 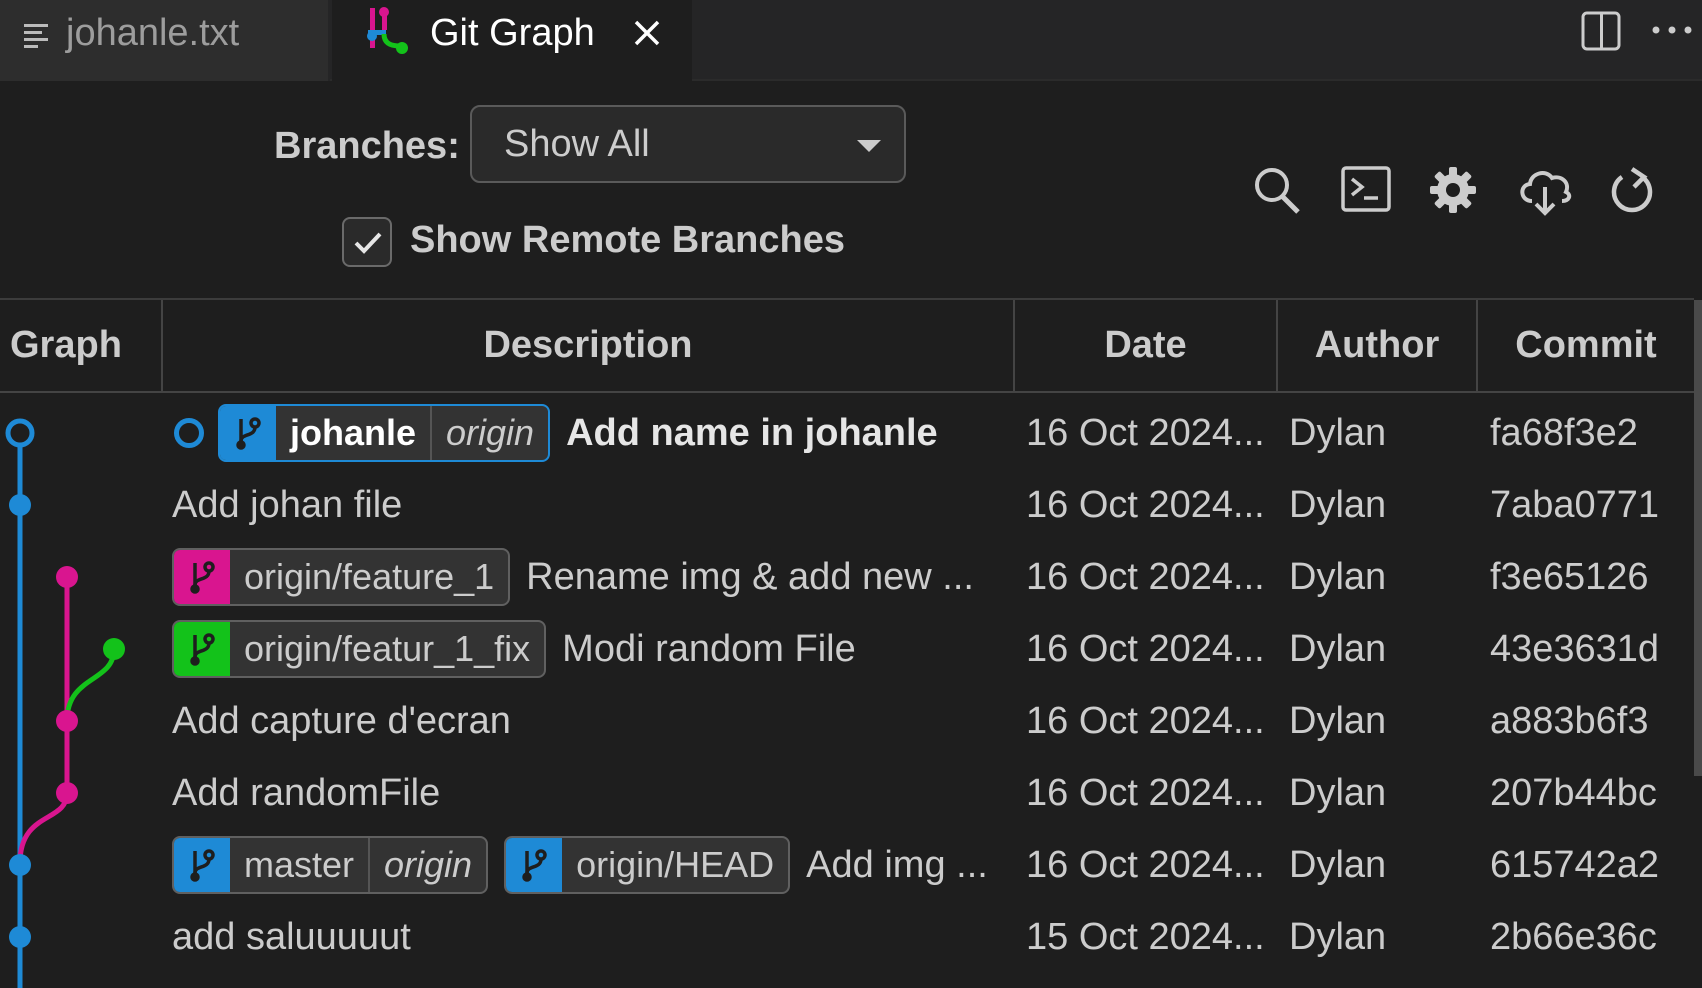 I want to click on column-header-date: Date, so click(x=1146, y=345).